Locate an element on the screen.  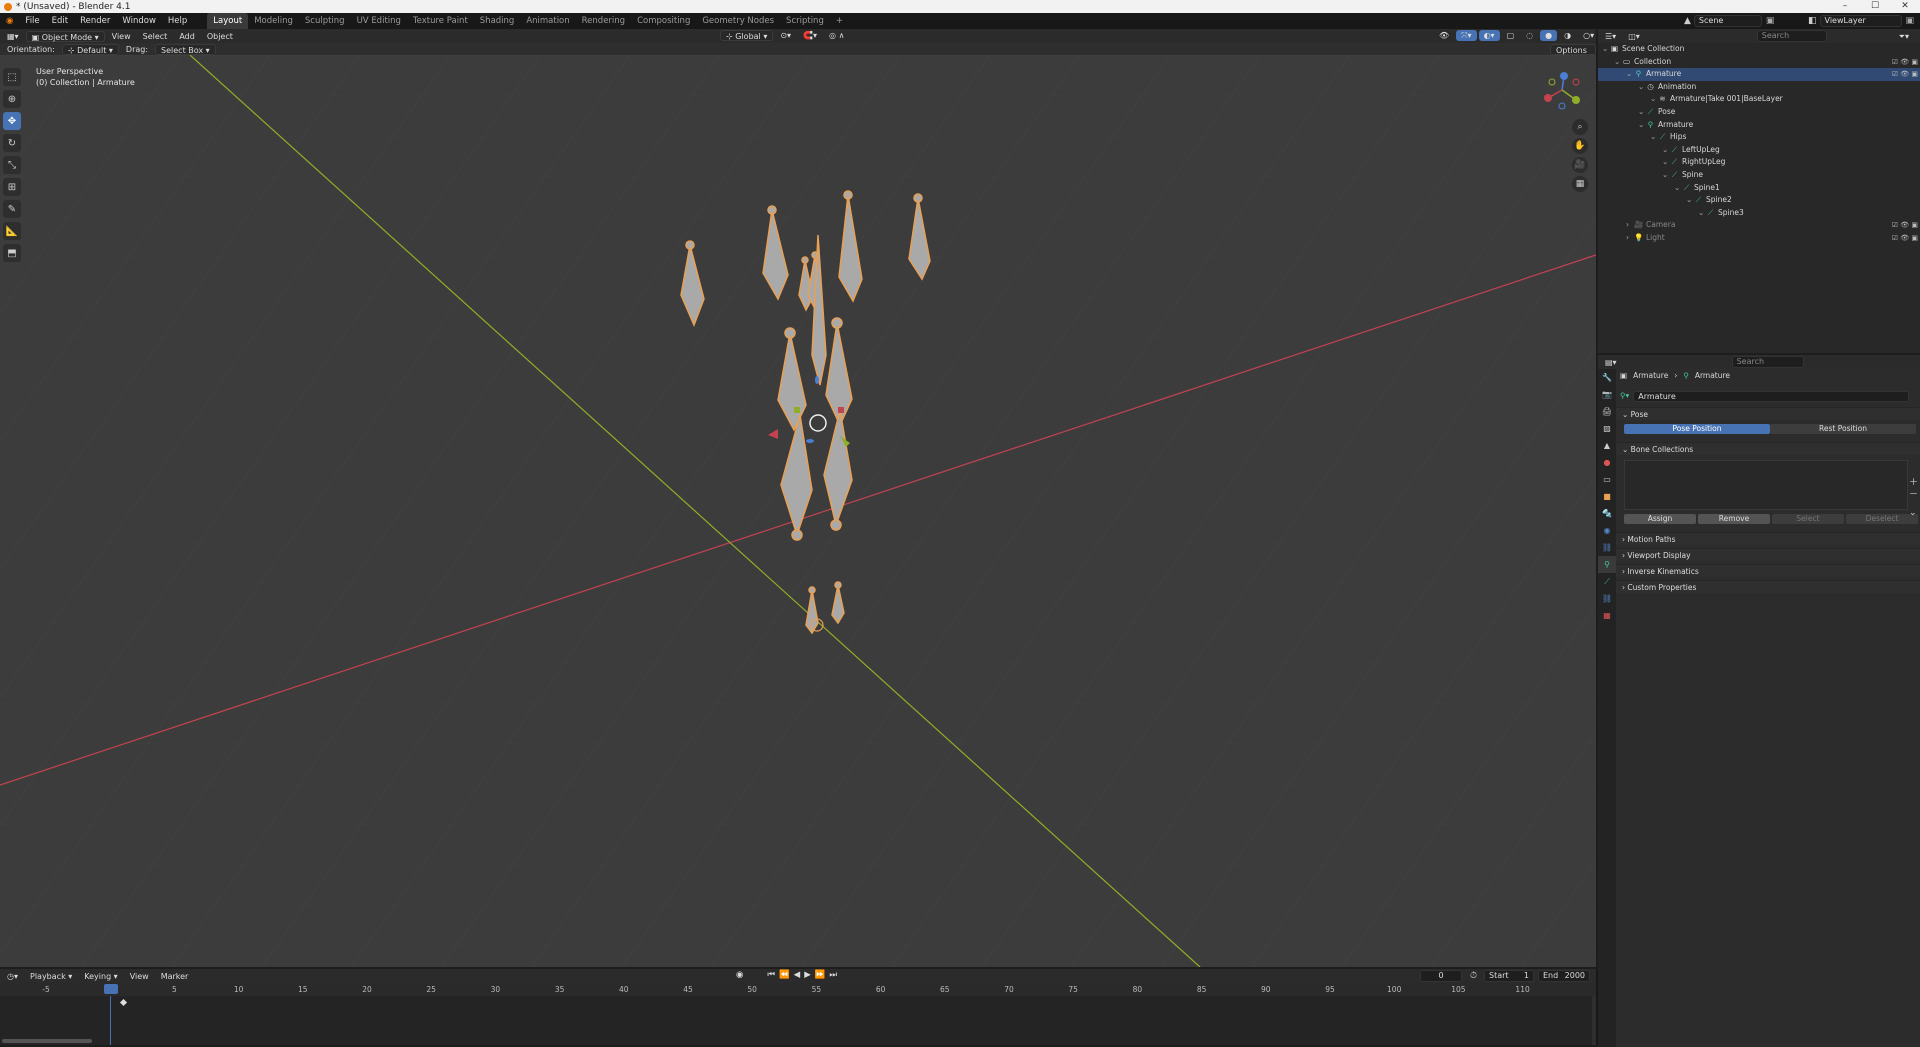
menu-help: Help is located at coordinates (177, 21).